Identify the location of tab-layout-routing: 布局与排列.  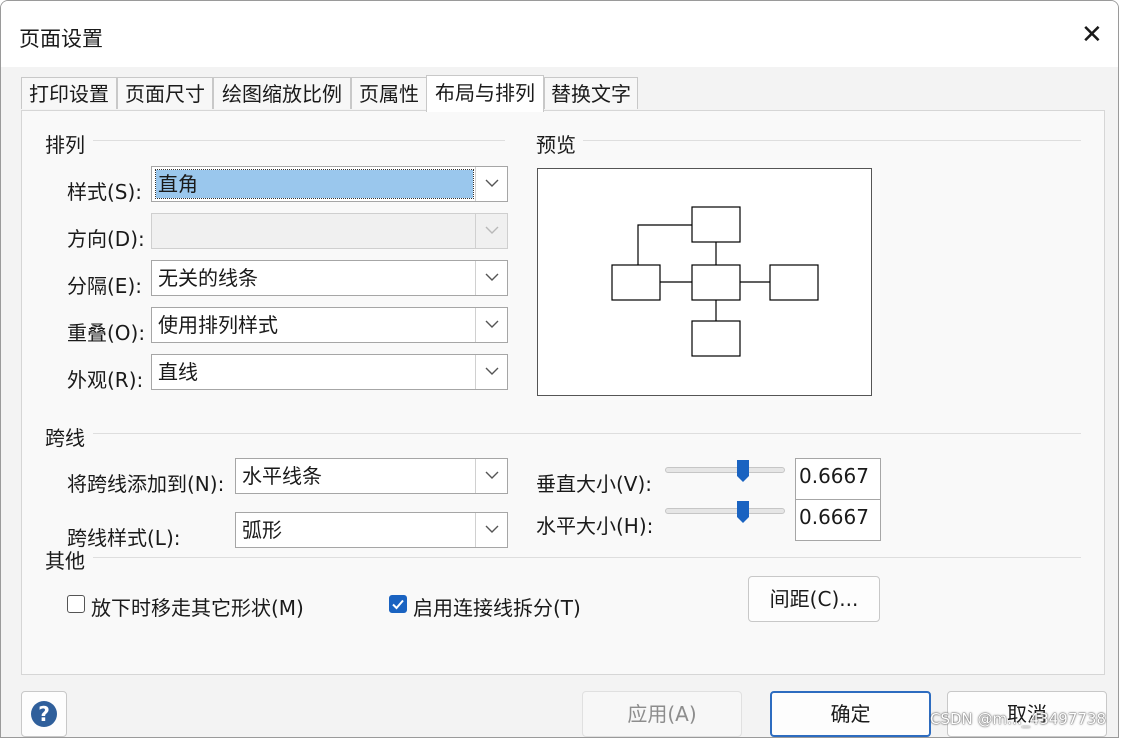
(485, 93).